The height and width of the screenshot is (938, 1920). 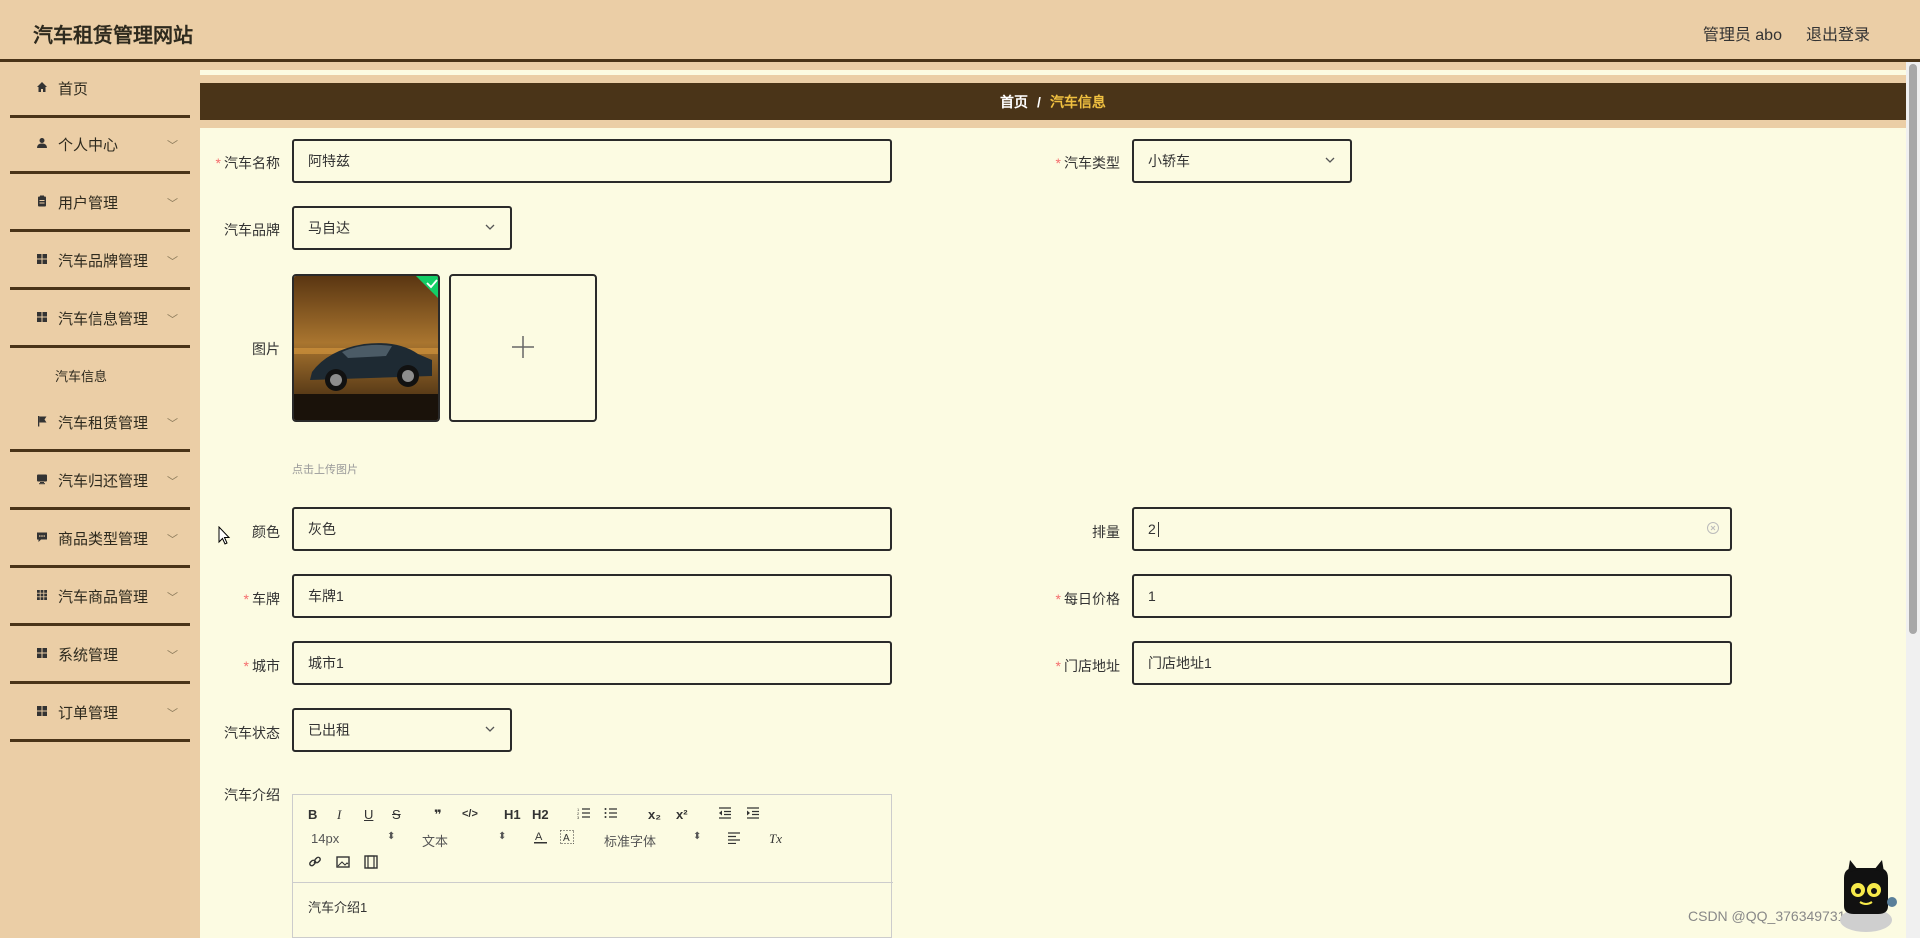 What do you see at coordinates (470, 814) in the screenshot?
I see `code-button: </>` at bounding box center [470, 814].